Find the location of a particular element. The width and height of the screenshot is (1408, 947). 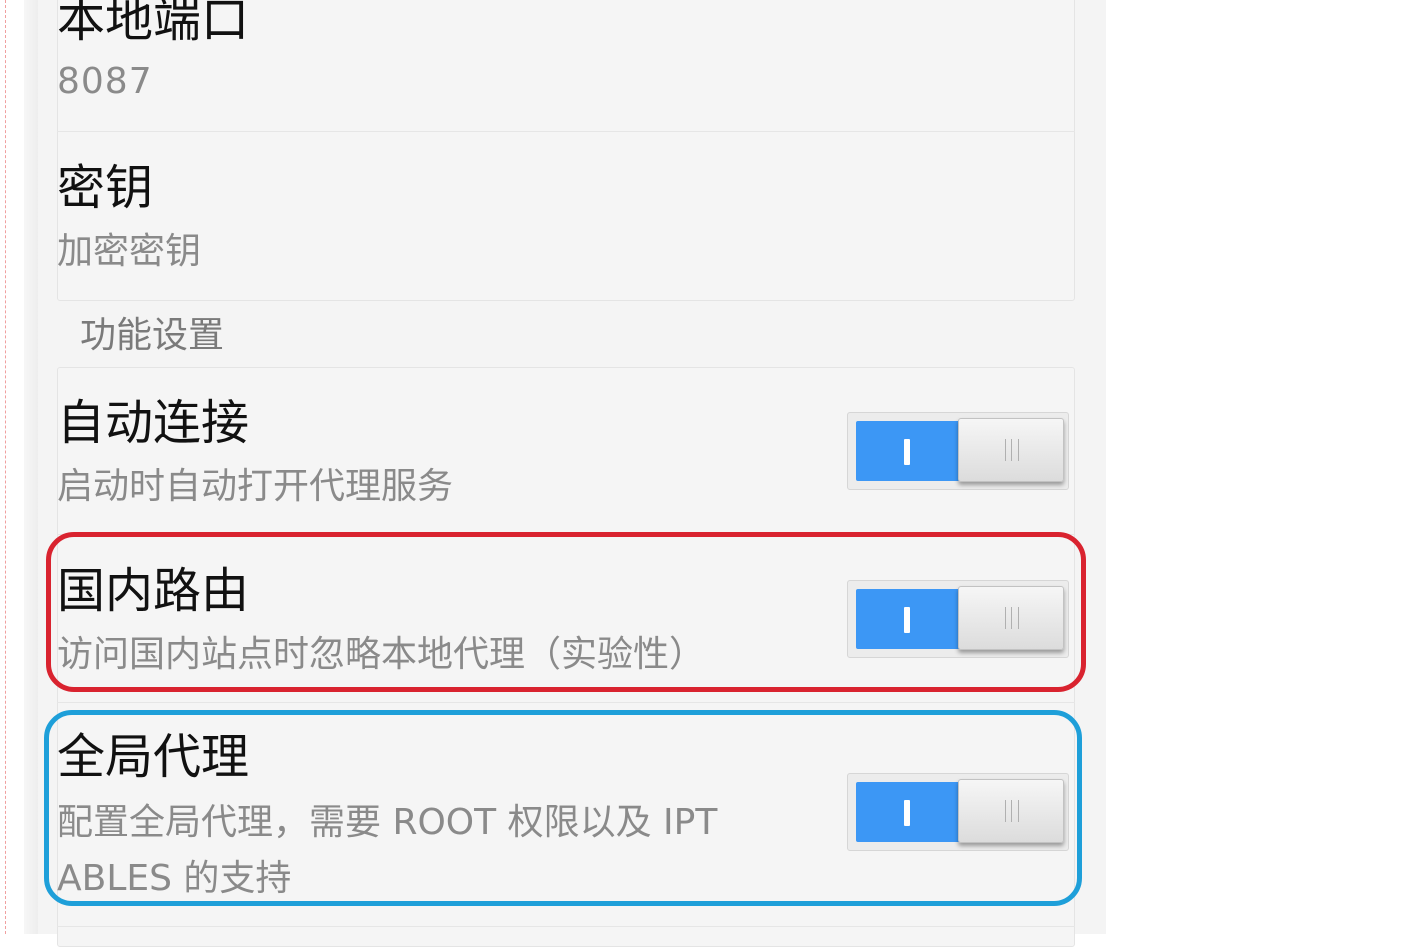

domestic-routing-row: 国内路由 访问国内站点时忽略本地代理（实验性） is located at coordinates (566, 619).